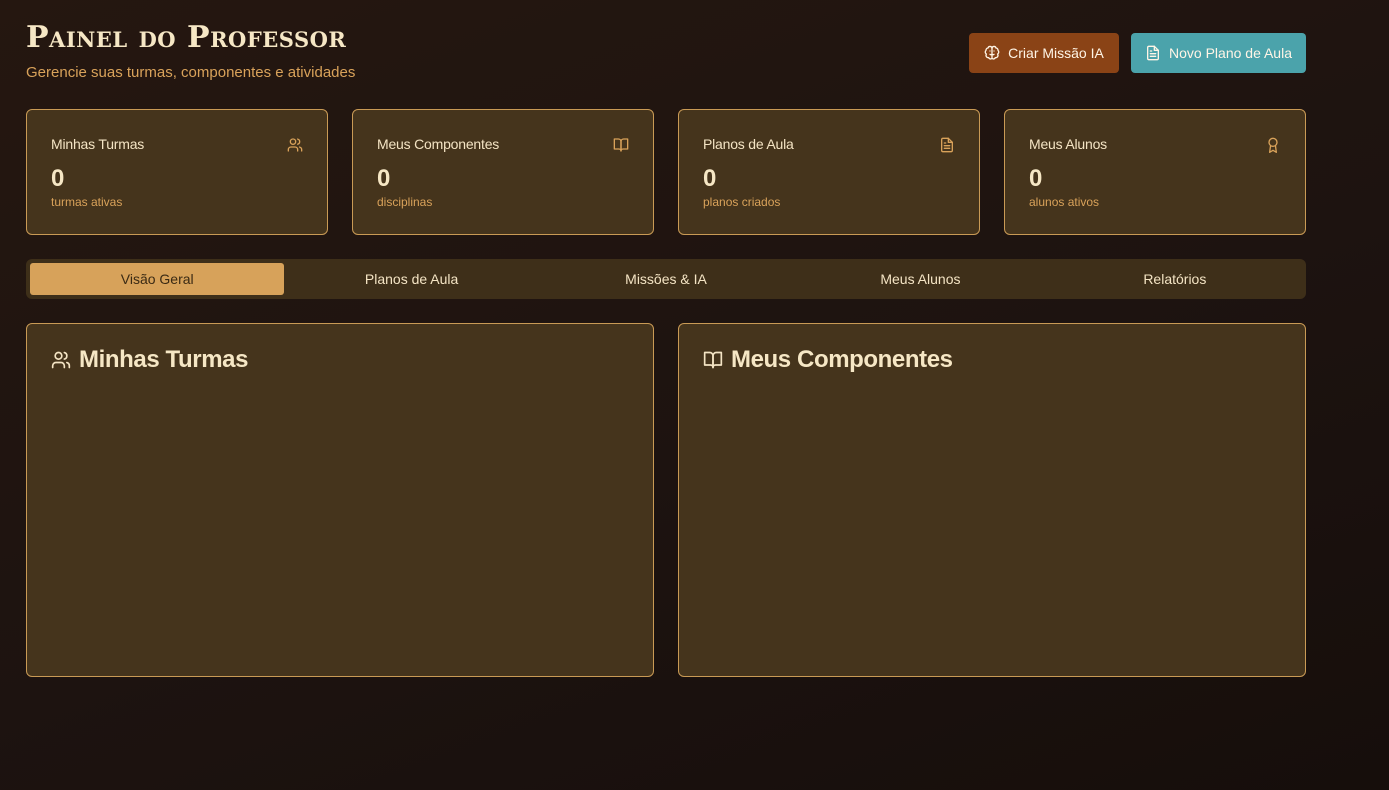 The image size is (1389, 790). What do you see at coordinates (920, 279) in the screenshot?
I see `tab-meus-alunos: Meus Alunos` at bounding box center [920, 279].